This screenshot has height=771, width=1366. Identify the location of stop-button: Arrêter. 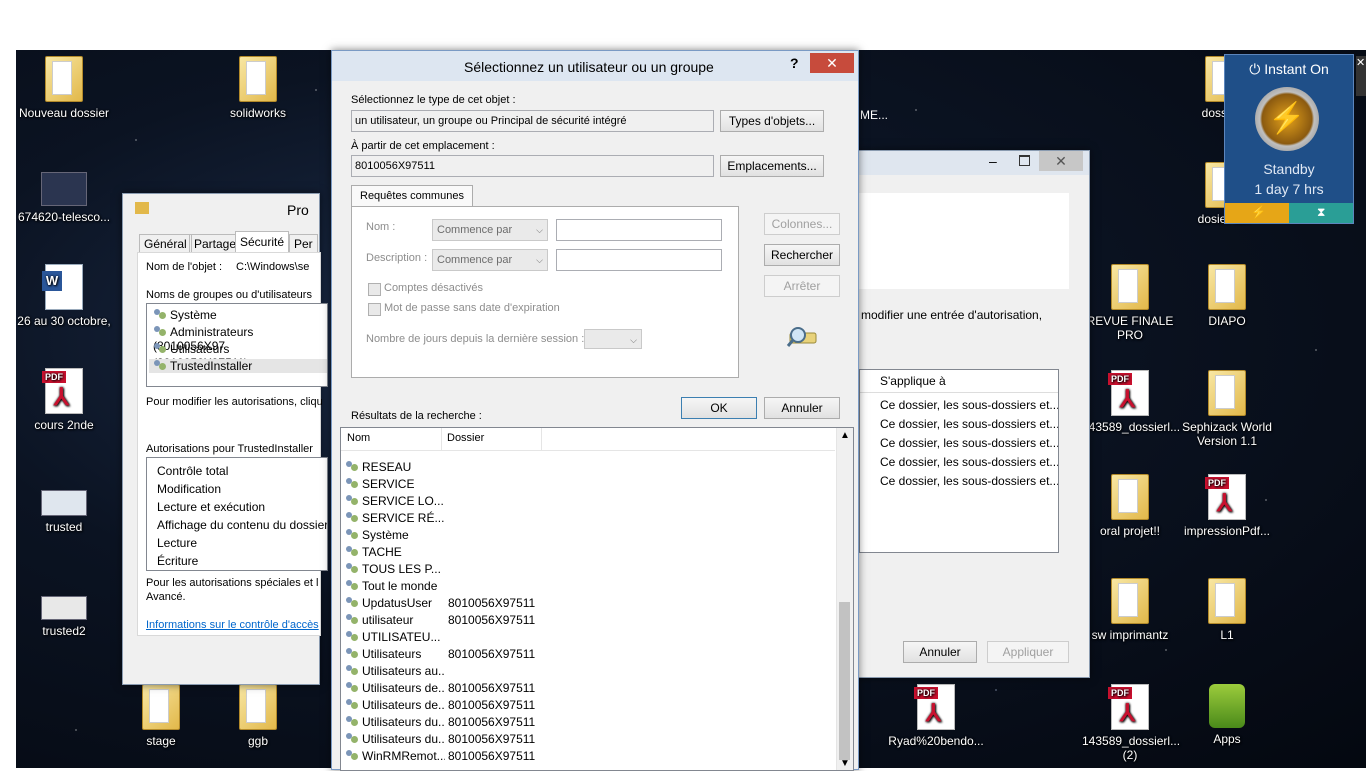
(802, 286).